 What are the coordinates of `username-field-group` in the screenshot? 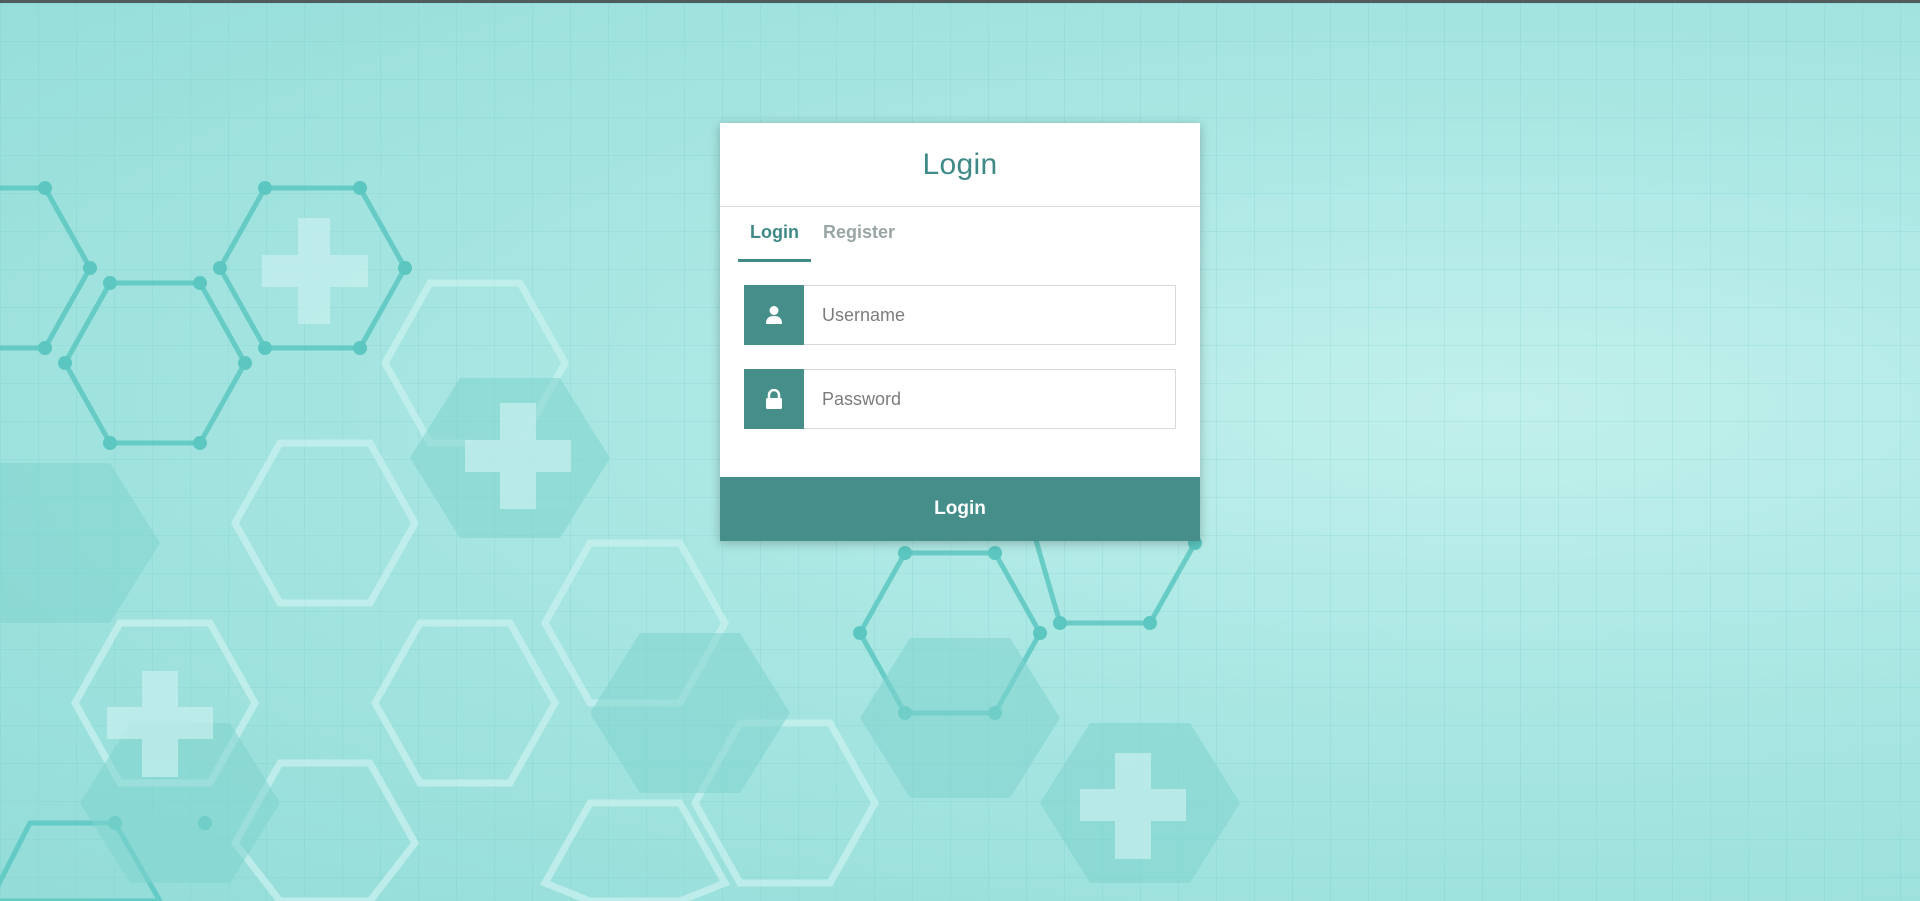 It's located at (960, 315).